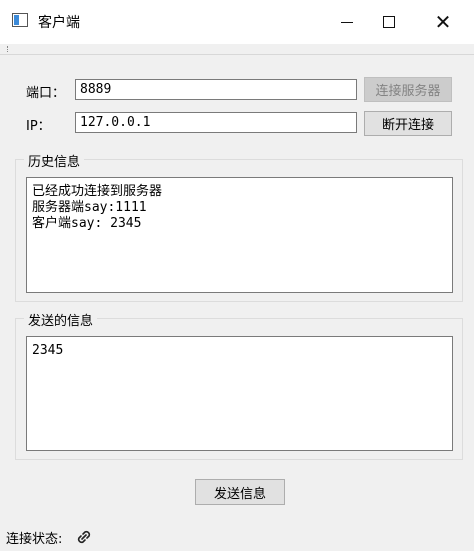 The image size is (474, 551). What do you see at coordinates (347, 22) in the screenshot?
I see `minimize-icon` at bounding box center [347, 22].